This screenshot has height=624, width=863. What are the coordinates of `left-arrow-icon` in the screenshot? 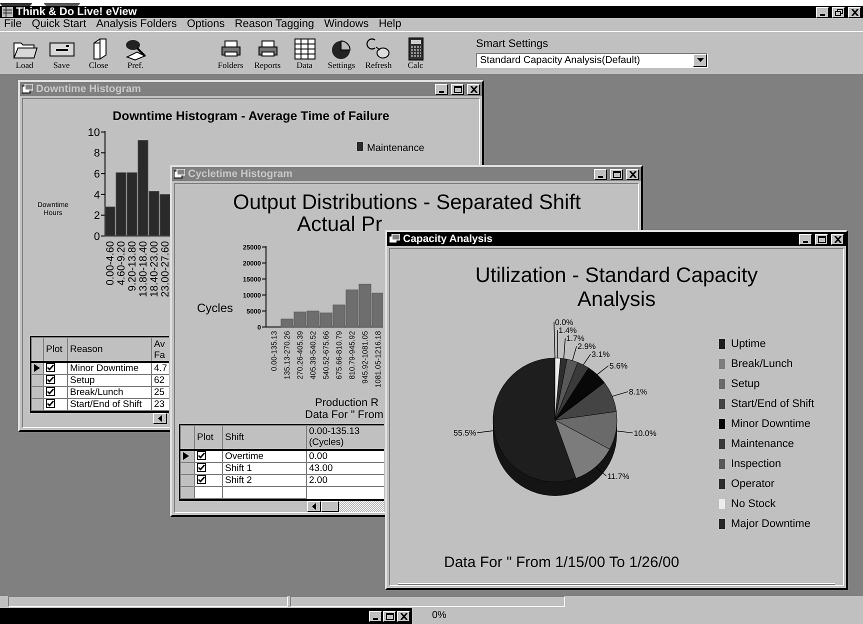 It's located at (160, 418).